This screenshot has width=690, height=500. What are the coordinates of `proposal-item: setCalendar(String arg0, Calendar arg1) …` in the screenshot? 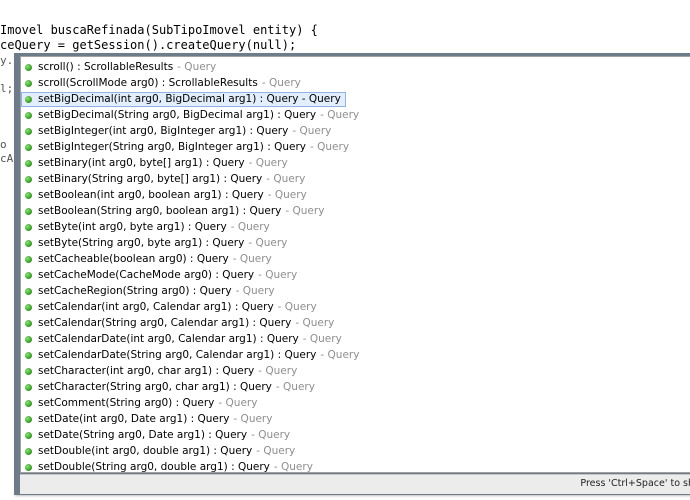 It's located at (355, 323).